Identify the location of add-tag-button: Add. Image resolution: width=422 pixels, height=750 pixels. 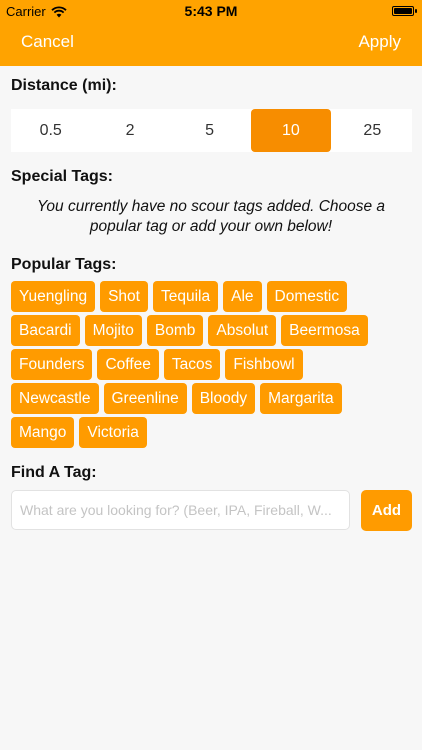
(386, 510).